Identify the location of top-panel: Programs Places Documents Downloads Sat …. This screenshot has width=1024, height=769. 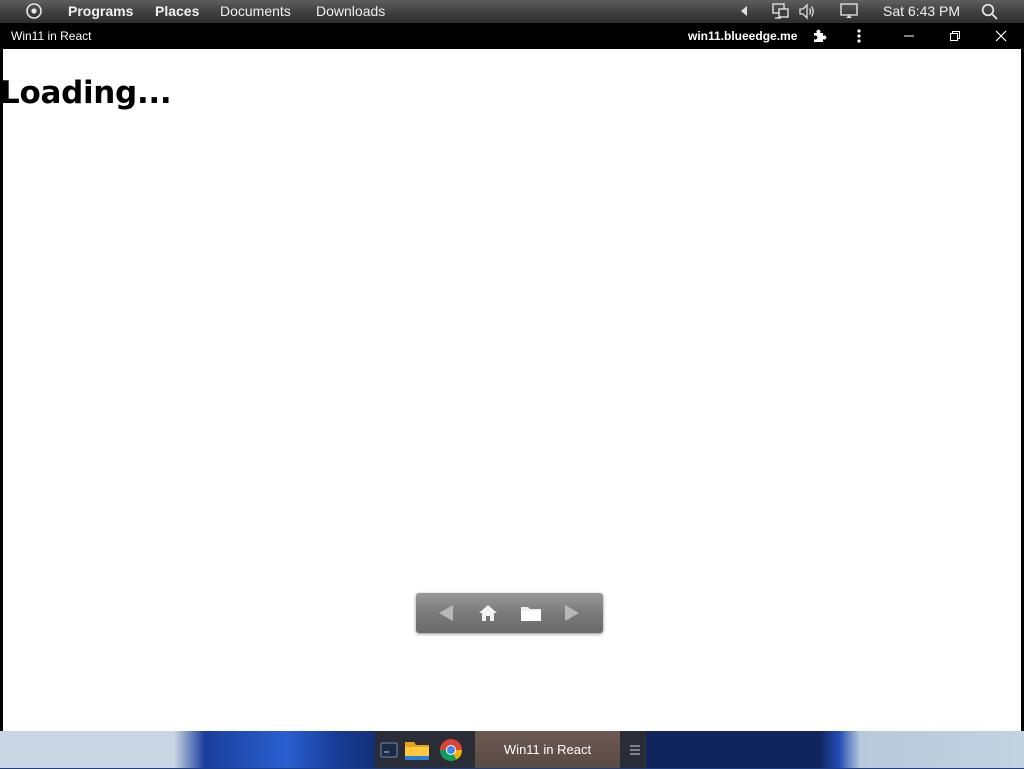
(512, 11).